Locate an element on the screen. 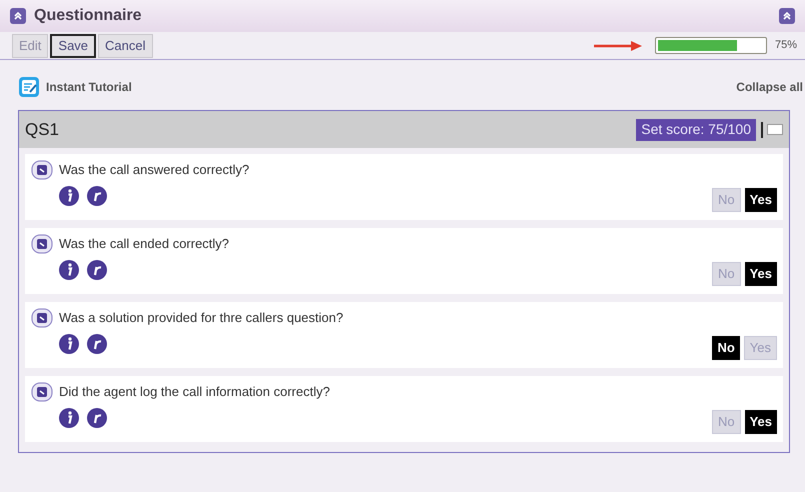  progress-reading: 75% is located at coordinates (785, 46).